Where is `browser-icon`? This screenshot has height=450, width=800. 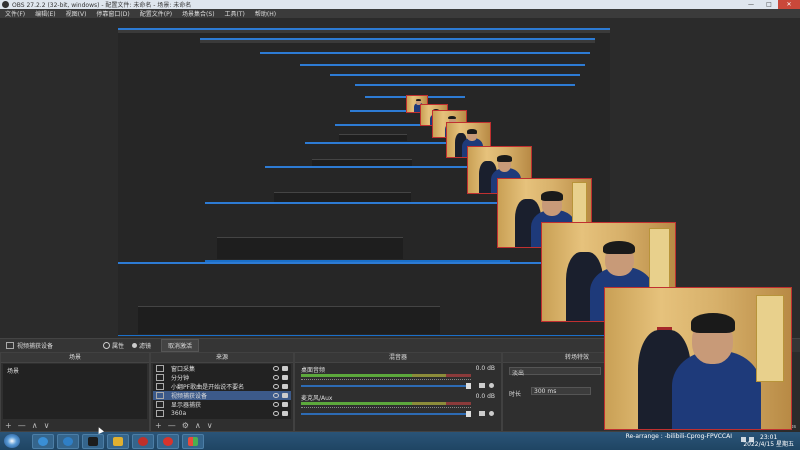
browser-icon is located at coordinates (43, 441).